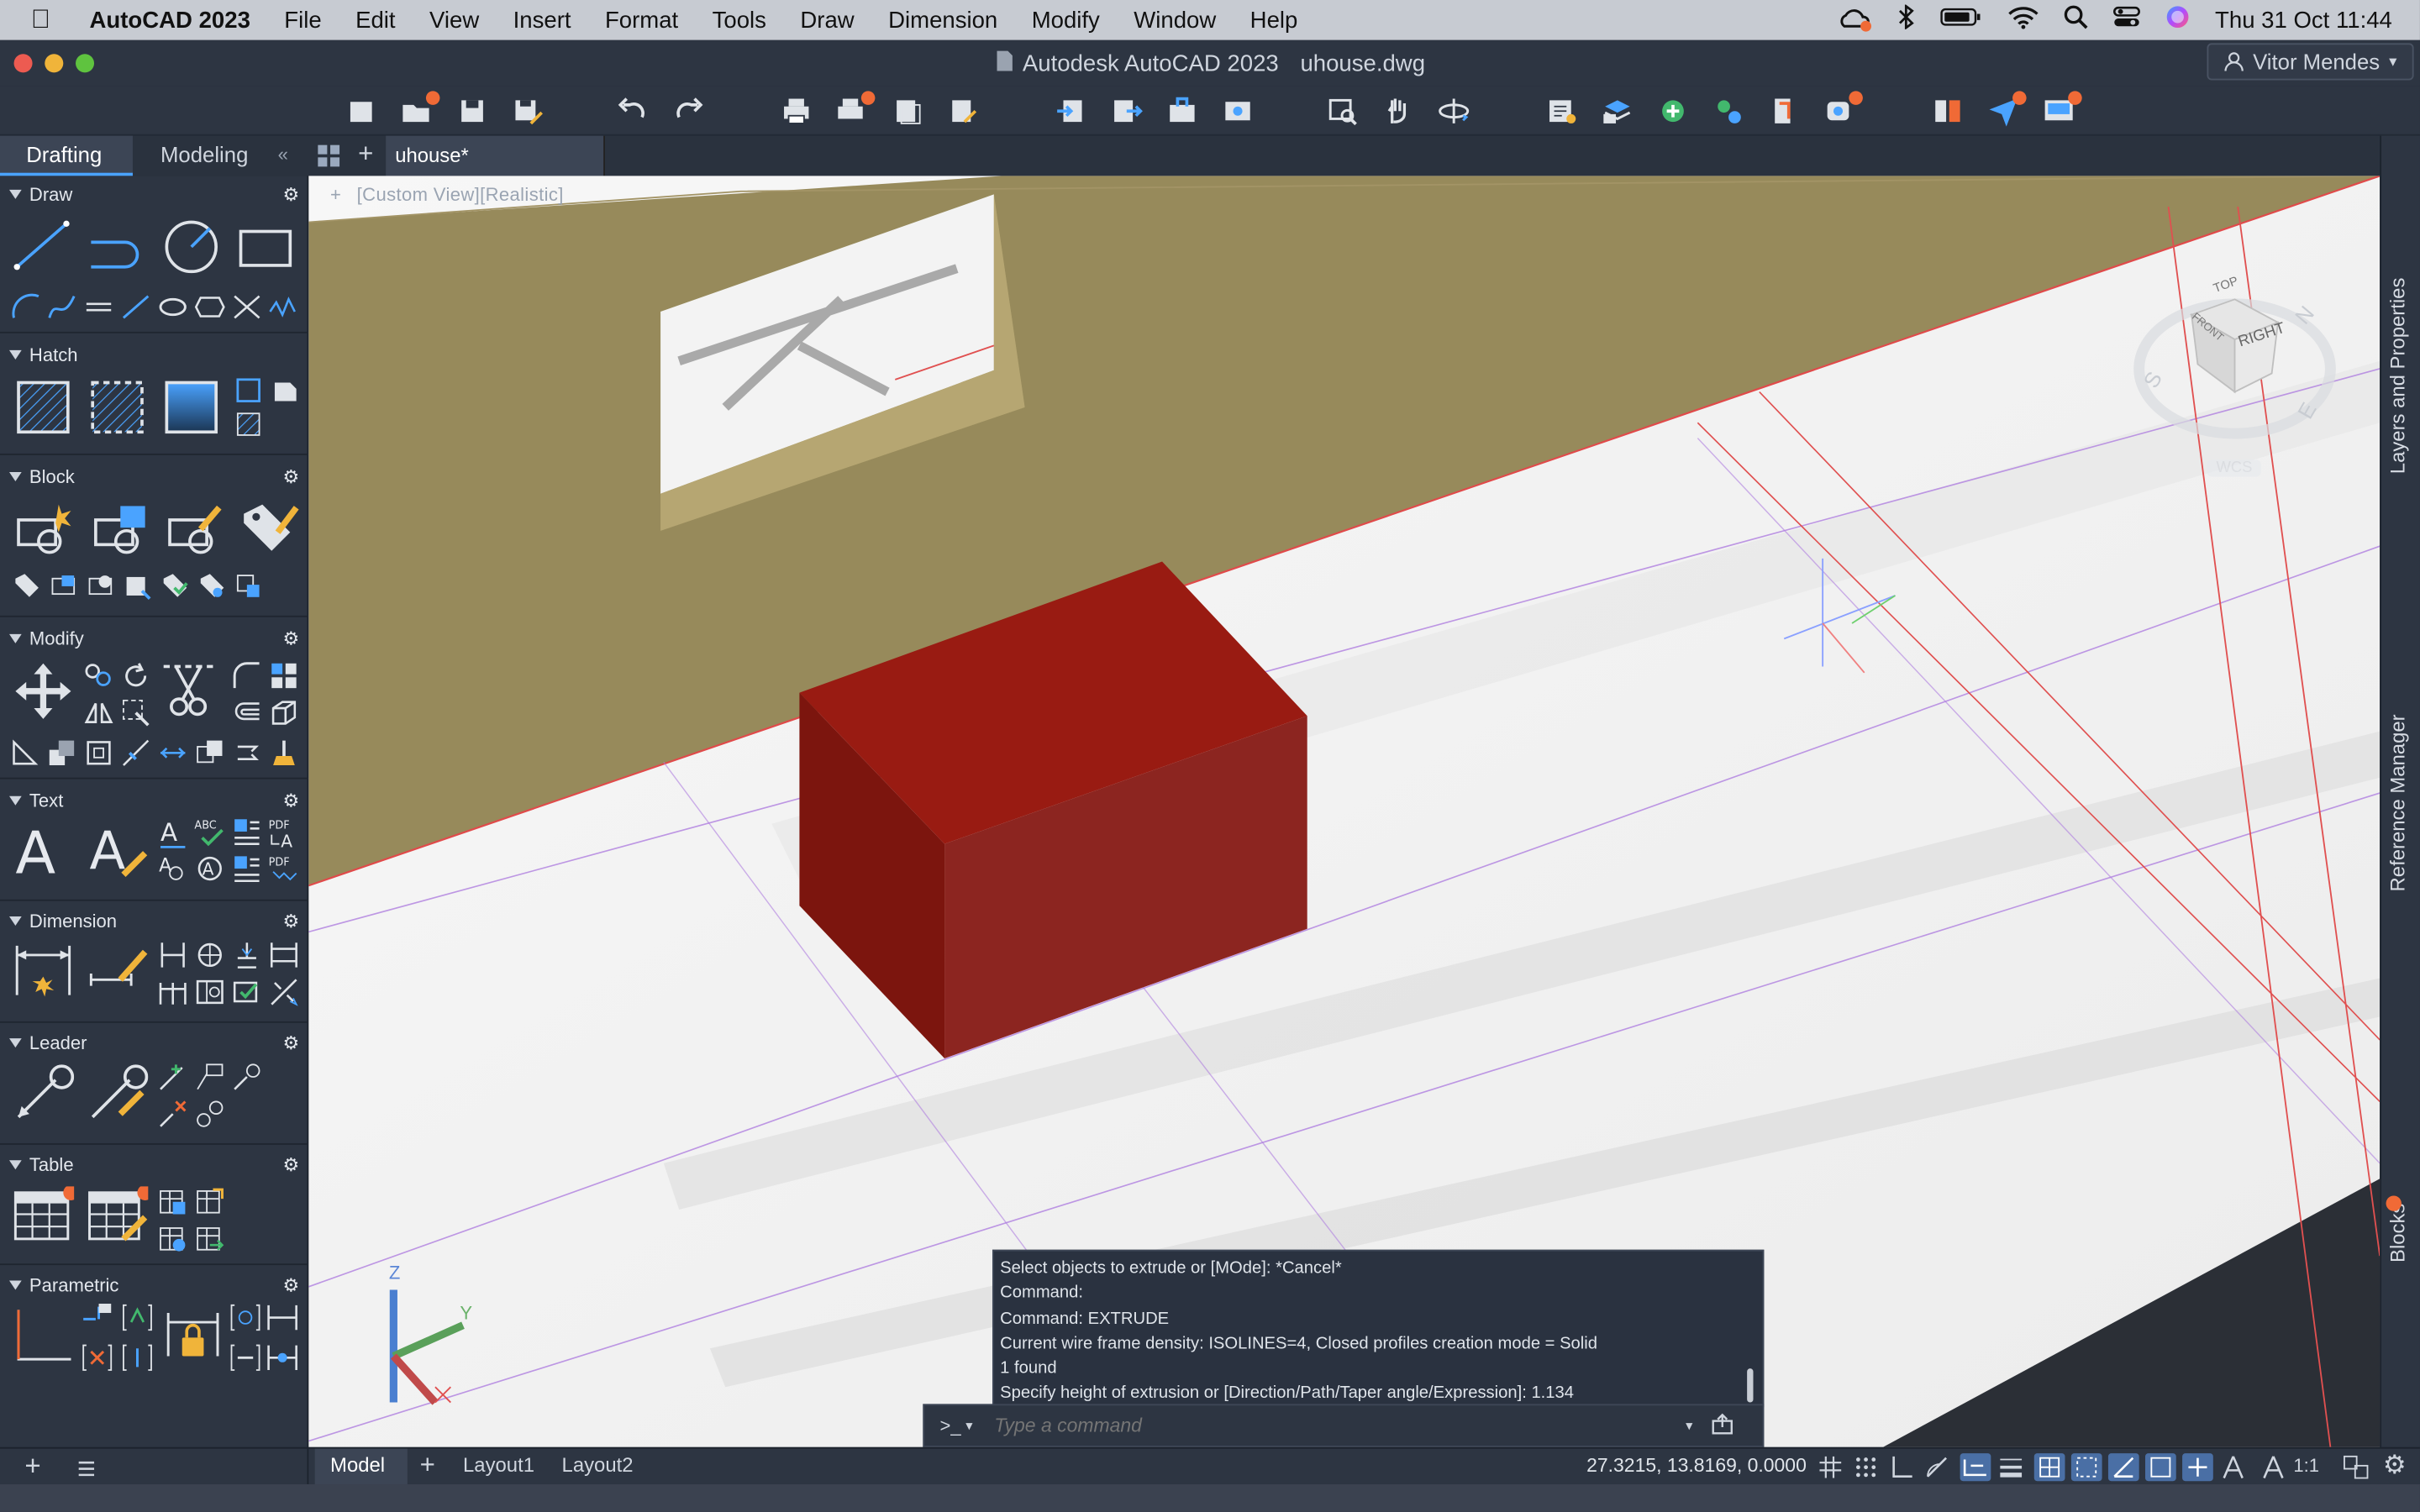 The width and height of the screenshot is (2420, 1512). What do you see at coordinates (268, 529) in the screenshot?
I see `edit-attributes-icon` at bounding box center [268, 529].